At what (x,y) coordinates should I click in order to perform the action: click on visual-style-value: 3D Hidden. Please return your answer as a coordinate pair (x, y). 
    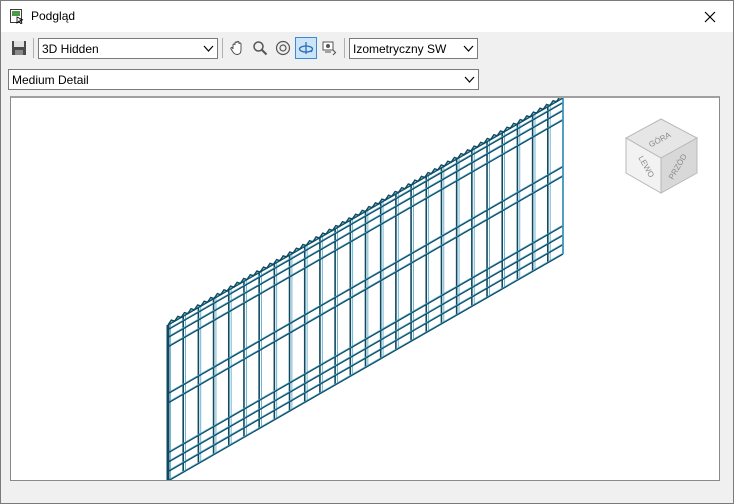
    Looking at the image, I should click on (70, 49).